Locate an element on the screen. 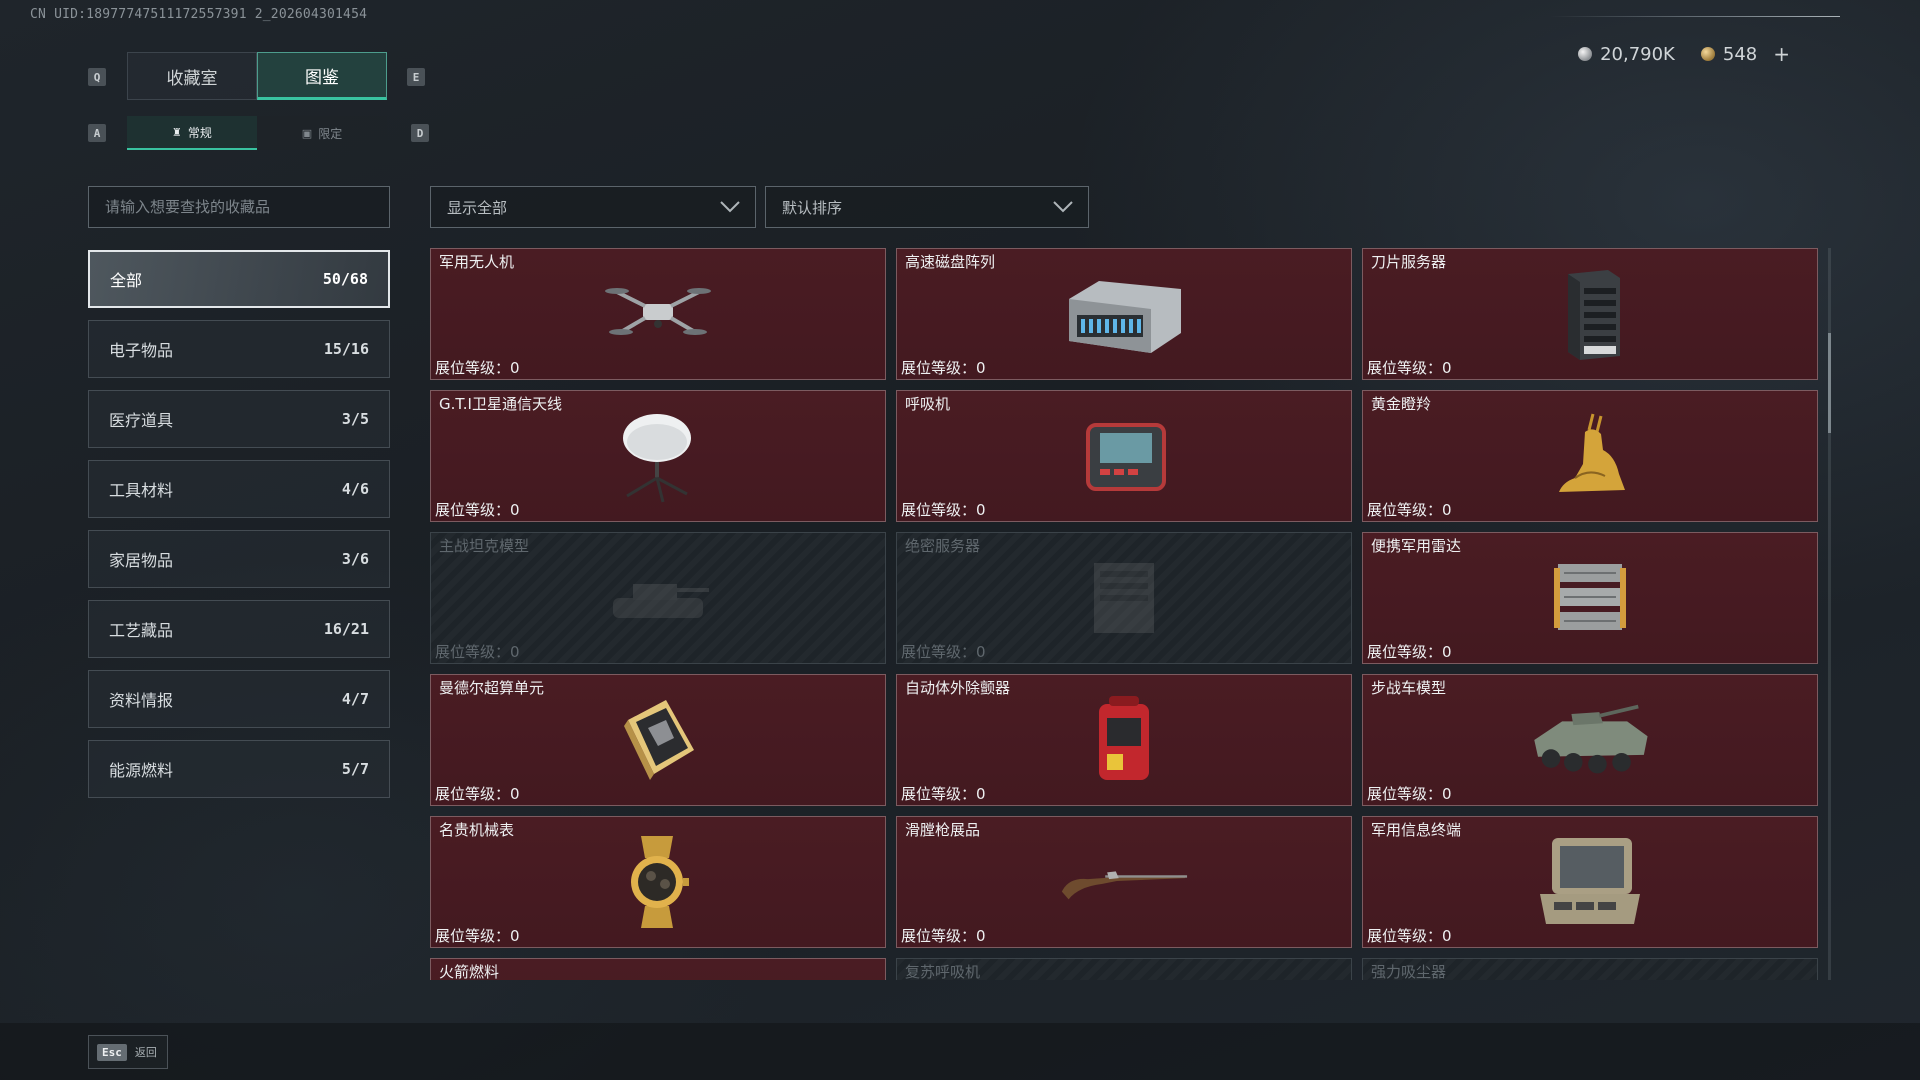 The height and width of the screenshot is (1080, 1920). regular-icon: ♜ is located at coordinates (177, 132).